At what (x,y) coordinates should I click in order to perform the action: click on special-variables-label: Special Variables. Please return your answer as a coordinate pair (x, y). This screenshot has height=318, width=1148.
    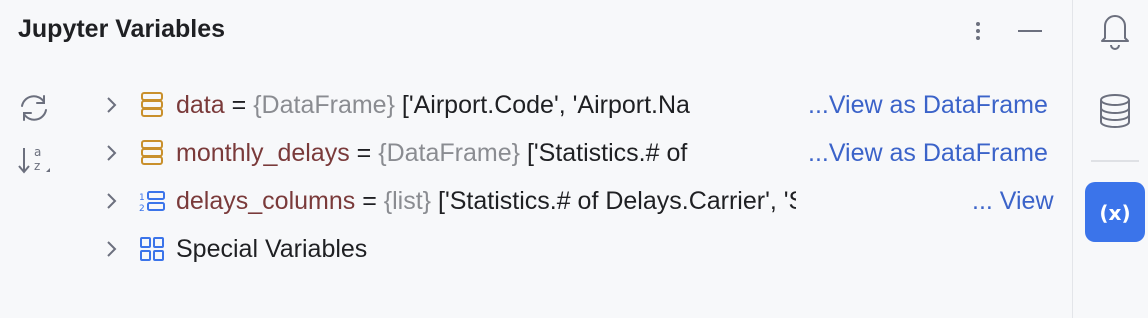
    Looking at the image, I should click on (272, 249).